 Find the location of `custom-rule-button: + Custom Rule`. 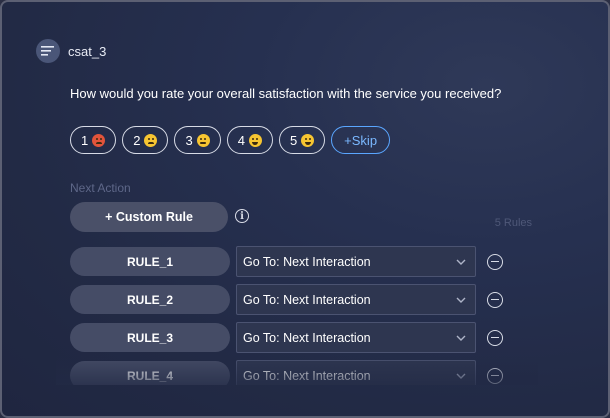

custom-rule-button: + Custom Rule is located at coordinates (149, 217).